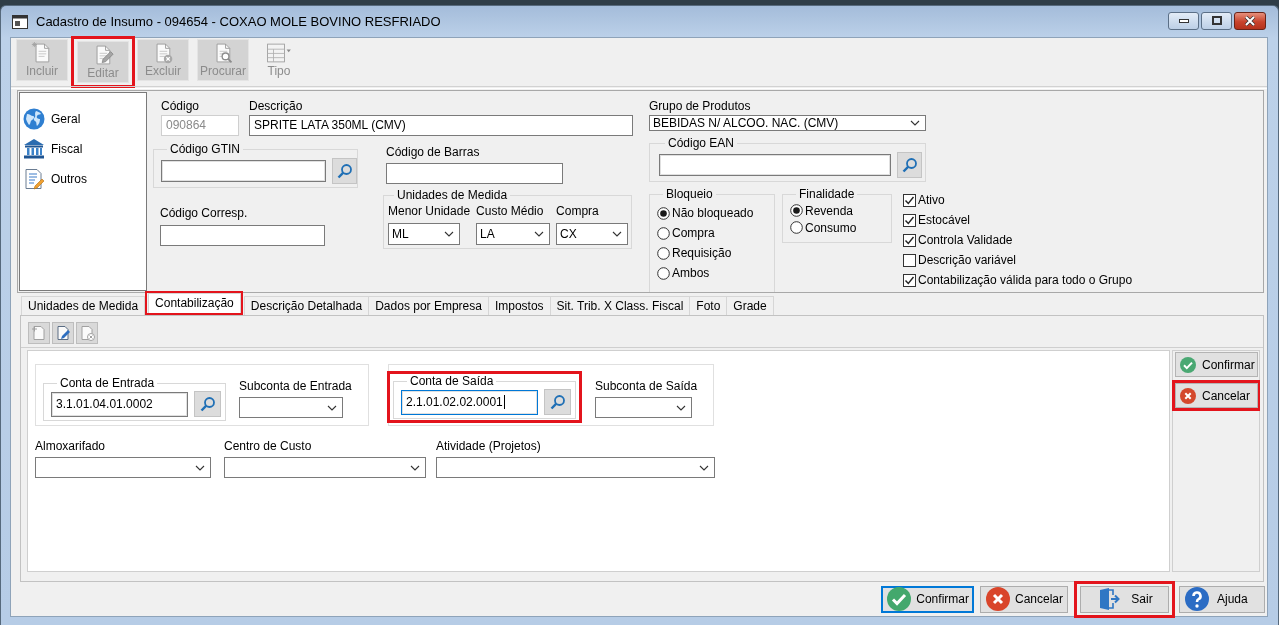  I want to click on bank-icon, so click(34, 149).